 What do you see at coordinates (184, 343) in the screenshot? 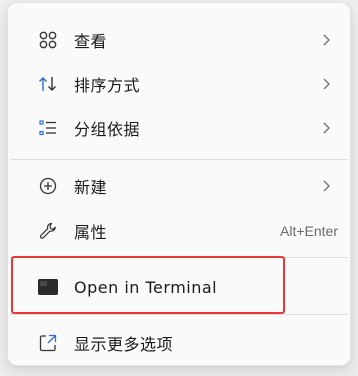
I see `menu-item-show-more-options: 显示更多选项` at bounding box center [184, 343].